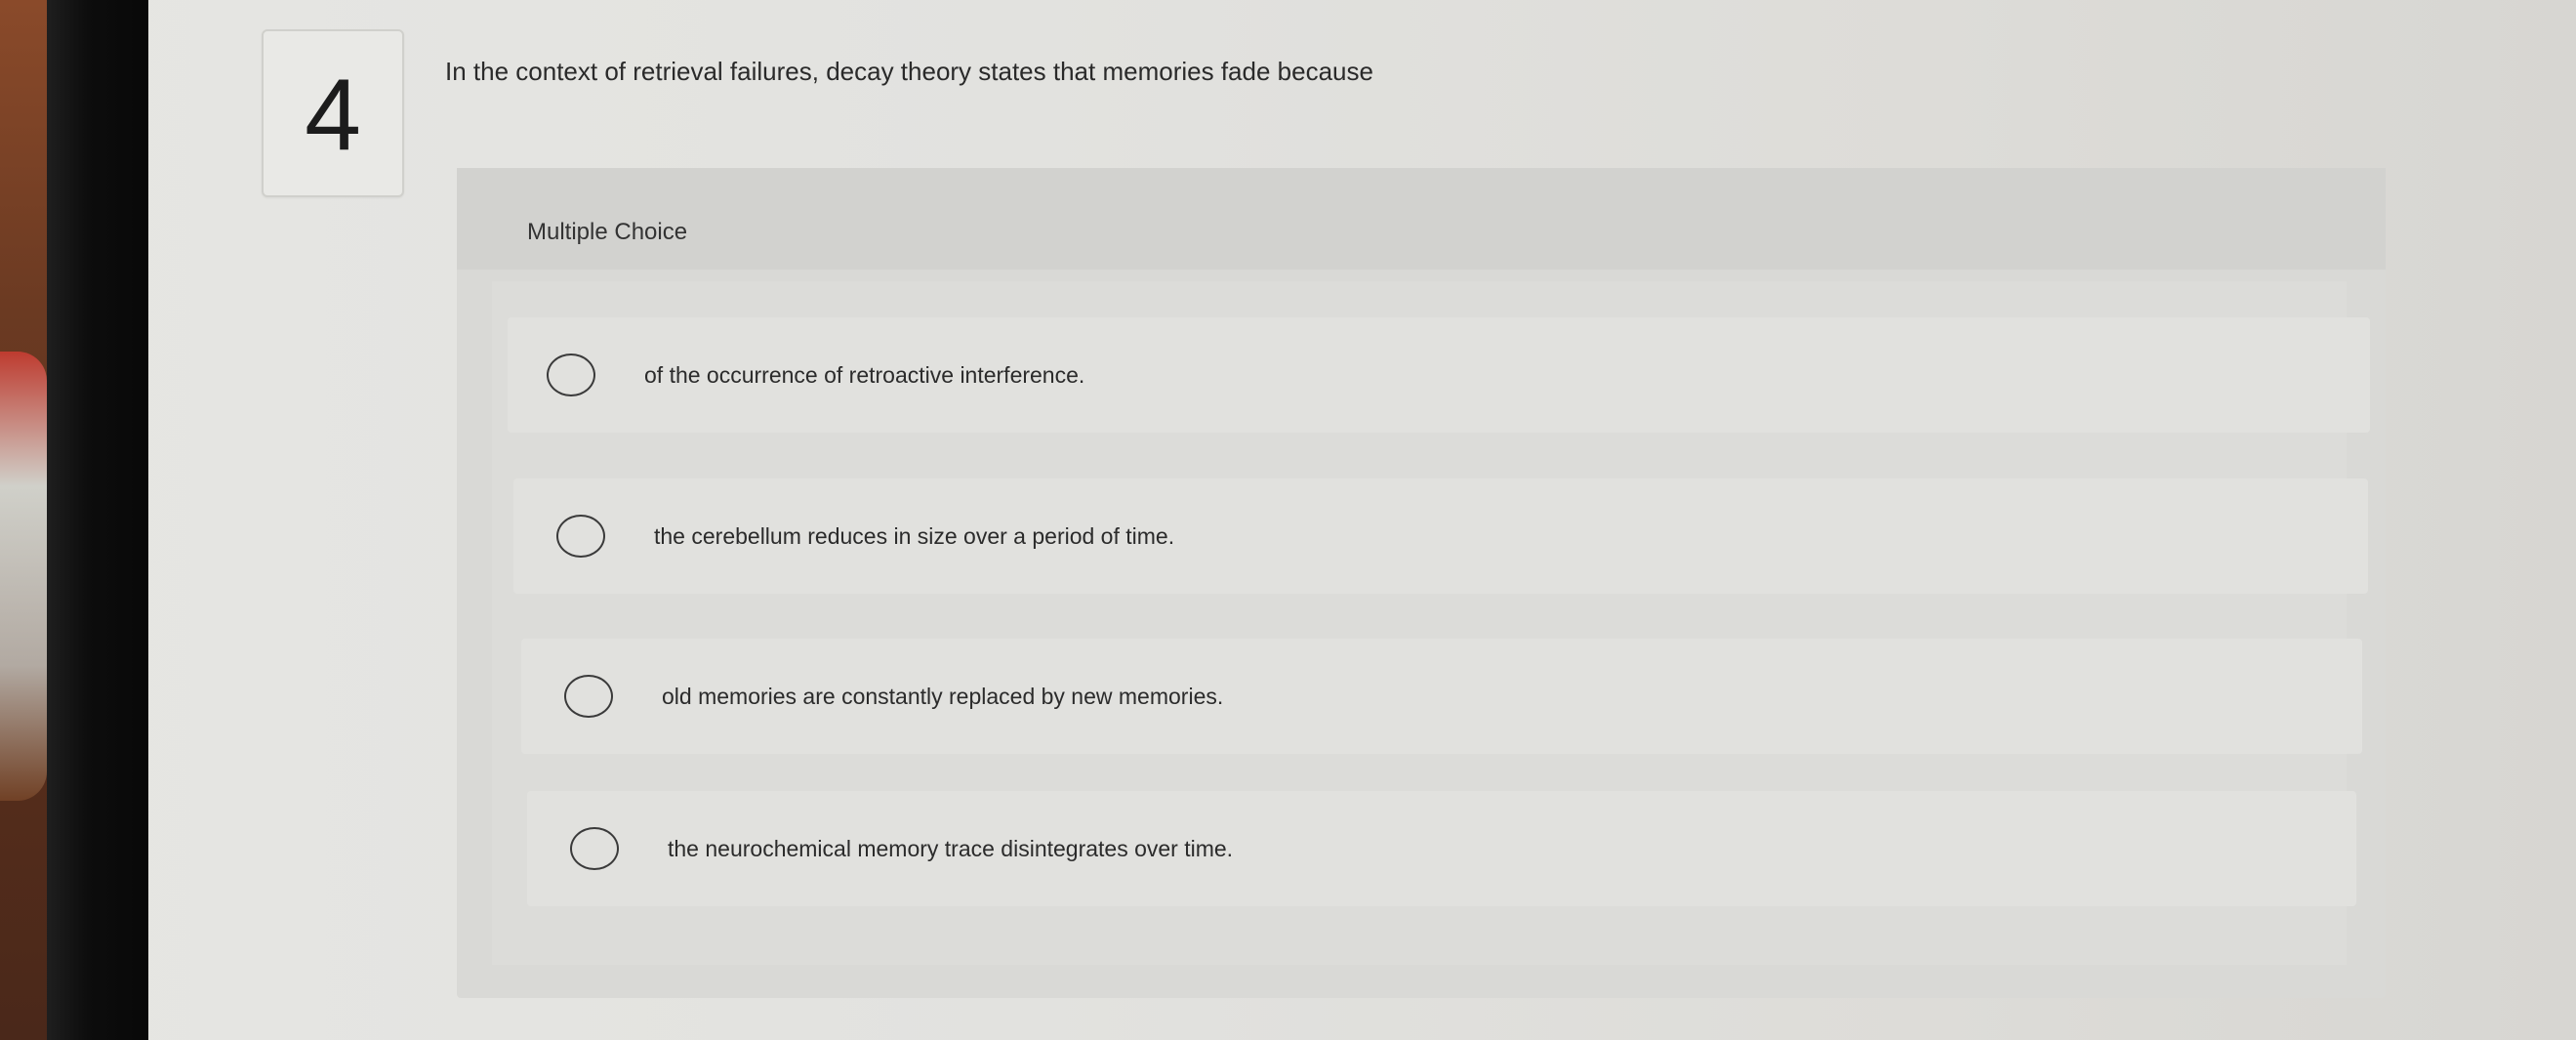 Image resolution: width=2576 pixels, height=1040 pixels. I want to click on question-number-card: 4, so click(333, 113).